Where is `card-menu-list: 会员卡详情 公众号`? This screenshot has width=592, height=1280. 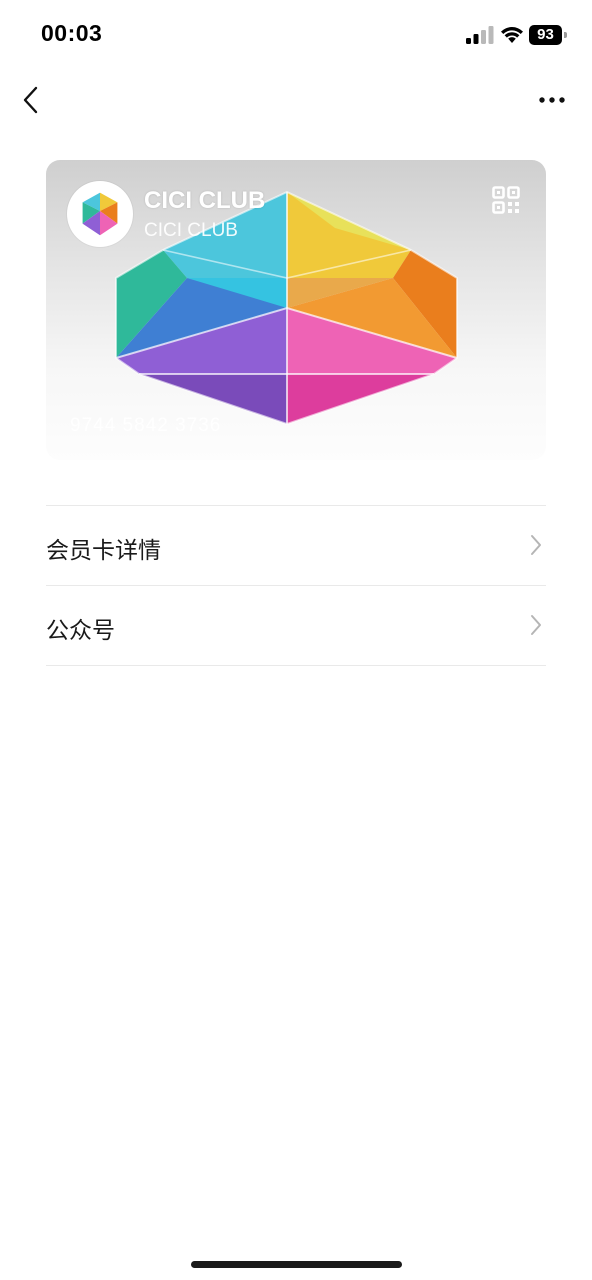 card-menu-list: 会员卡详情 公众号 is located at coordinates (296, 585).